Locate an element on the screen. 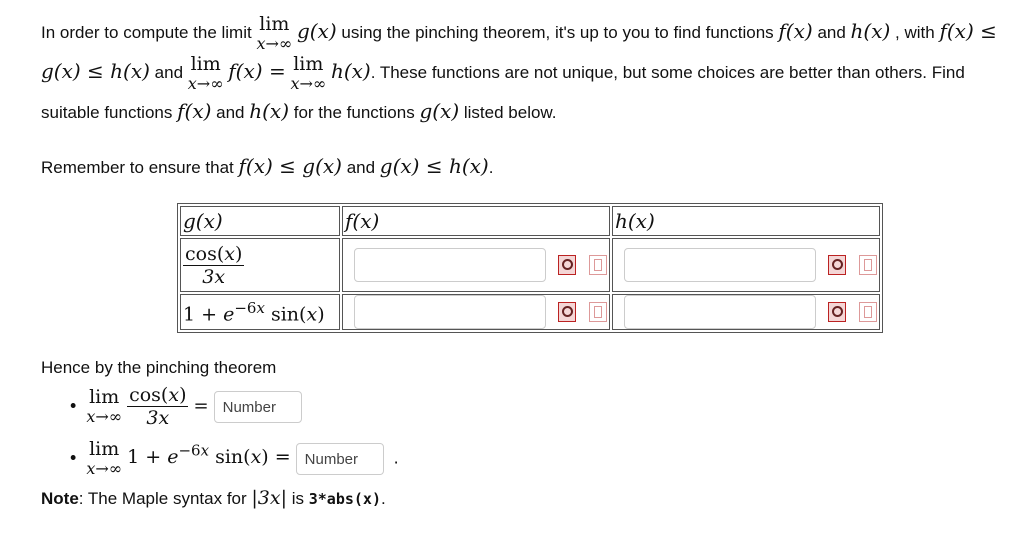 The image size is (1024, 548). row2-f-cell is located at coordinates (476, 312).